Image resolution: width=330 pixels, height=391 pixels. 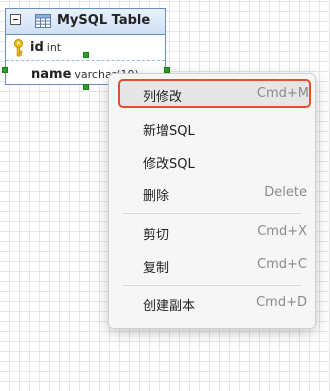 I want to click on menu-item-shortcut: Cmd+D, so click(x=281, y=302).